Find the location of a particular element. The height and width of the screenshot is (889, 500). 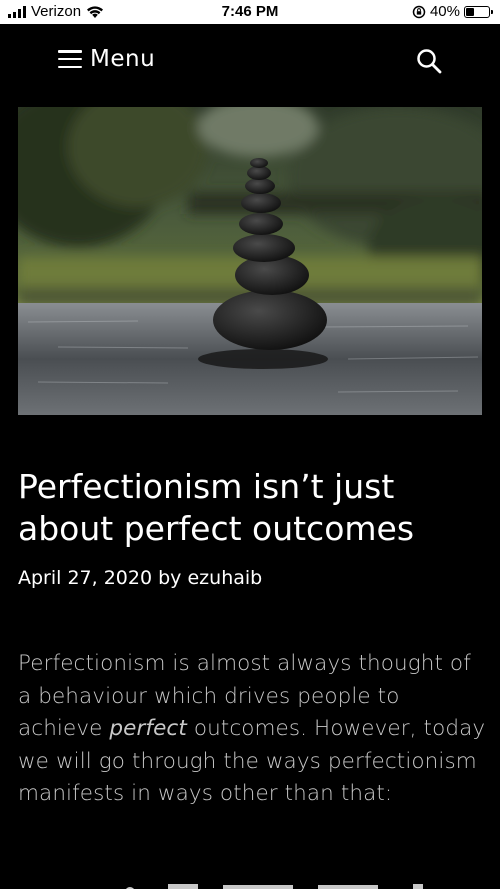

post-title-line1: Perfectionism isn’t just is located at coordinates (206, 486).